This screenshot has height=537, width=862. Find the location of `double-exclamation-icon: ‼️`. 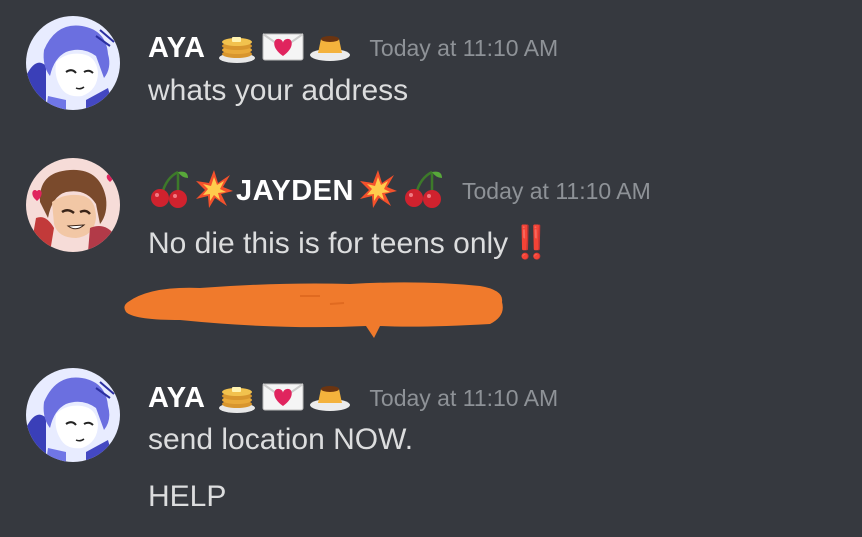

double-exclamation-icon: ‼️ is located at coordinates (531, 242).